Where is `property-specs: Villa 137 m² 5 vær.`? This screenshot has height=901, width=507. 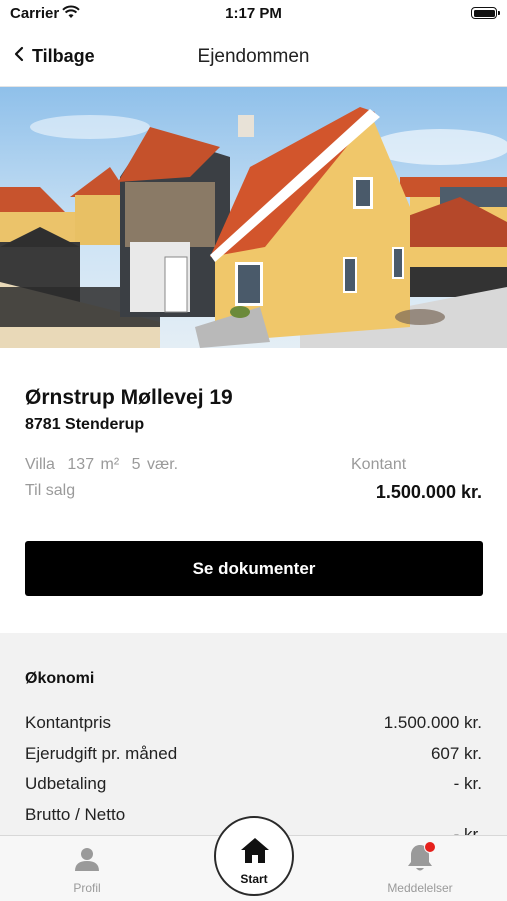 property-specs: Villa 137 m² 5 vær. is located at coordinates (104, 465).